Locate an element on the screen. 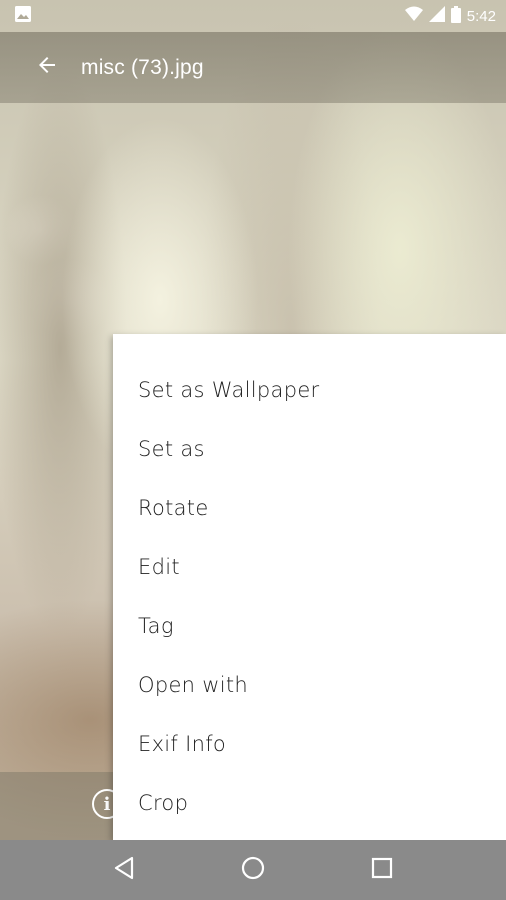 The image size is (506, 900). page-title: misc (73).jpg is located at coordinates (142, 67).